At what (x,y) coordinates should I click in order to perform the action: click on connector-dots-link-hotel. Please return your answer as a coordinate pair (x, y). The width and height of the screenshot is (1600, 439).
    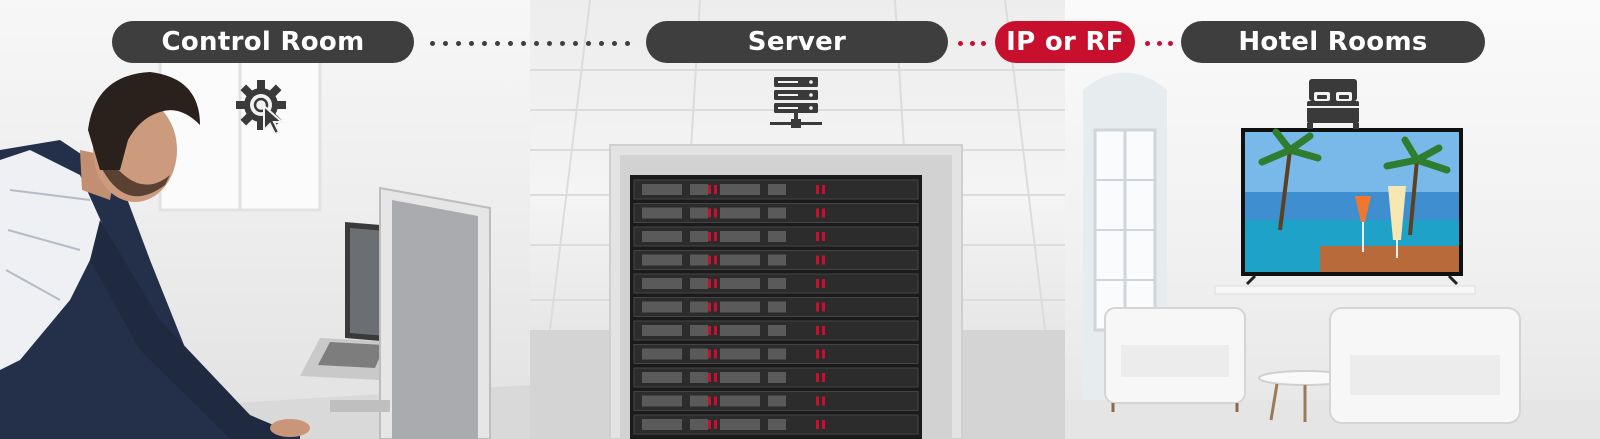
    Looking at the image, I should click on (1159, 43).